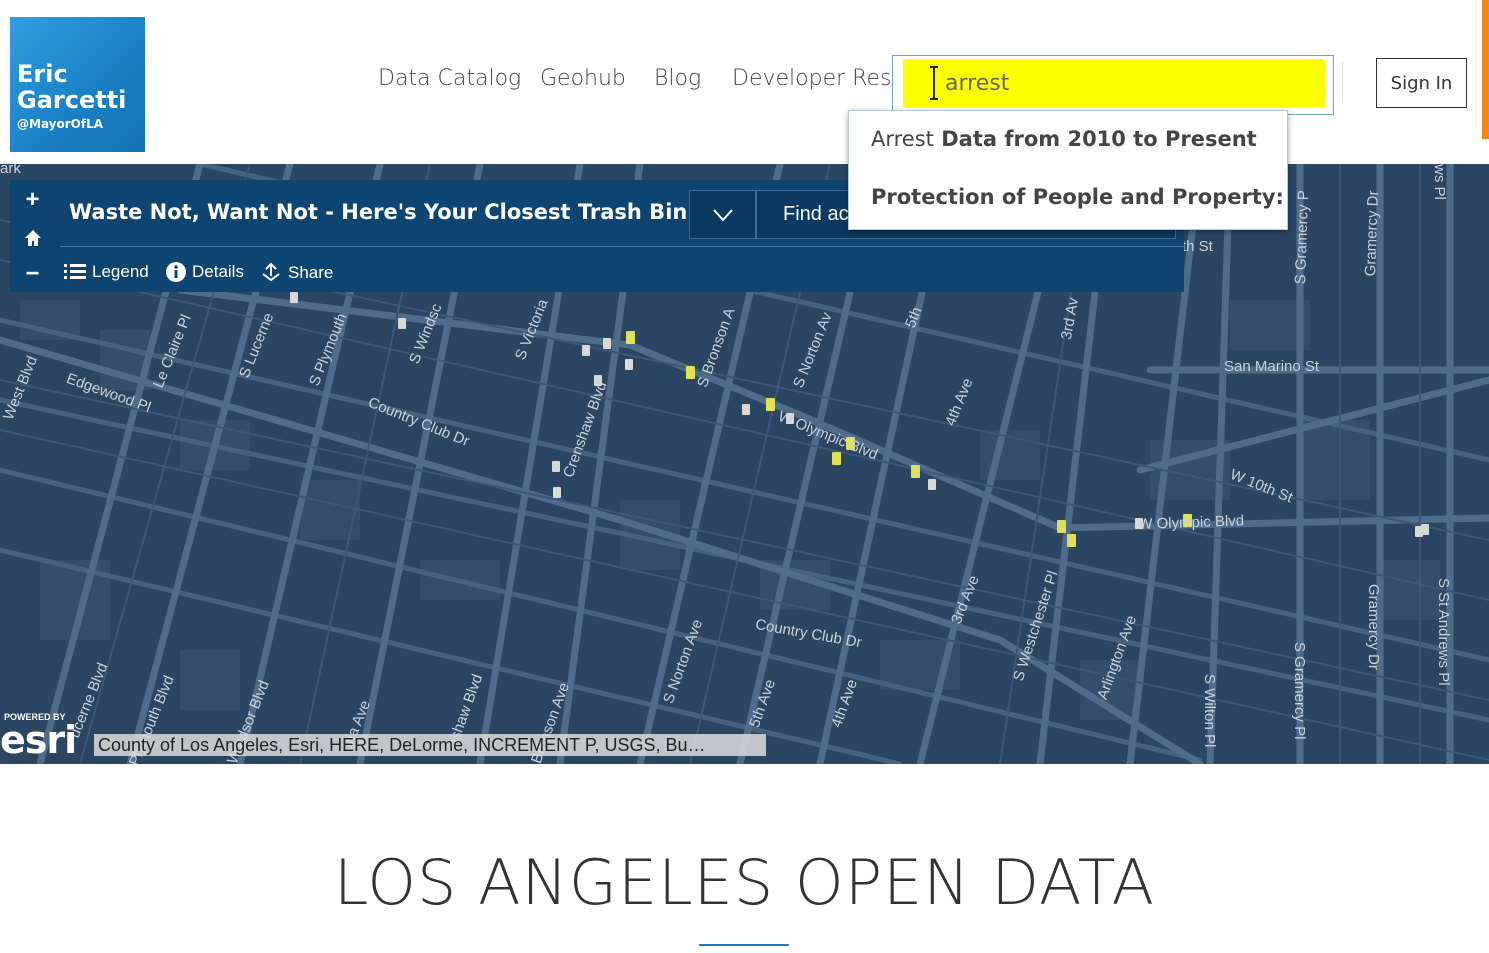  I want to click on text-cursor-icon, so click(934, 83).